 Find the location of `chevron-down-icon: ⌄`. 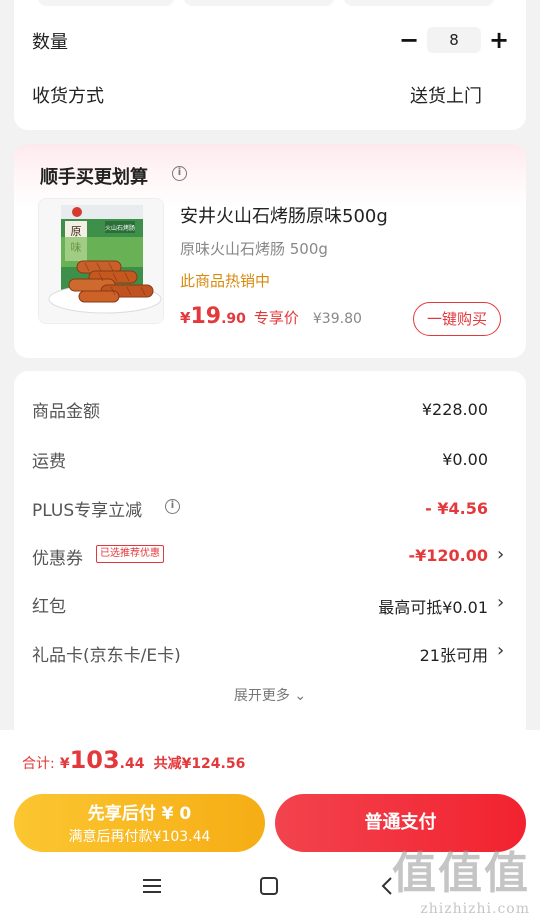

chevron-down-icon: ⌄ is located at coordinates (300, 696).